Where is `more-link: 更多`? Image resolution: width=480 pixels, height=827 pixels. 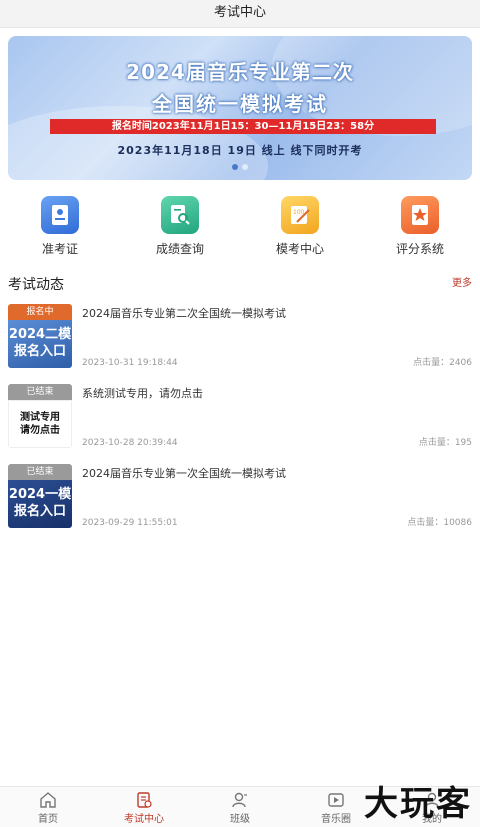 more-link: 更多 is located at coordinates (462, 281).